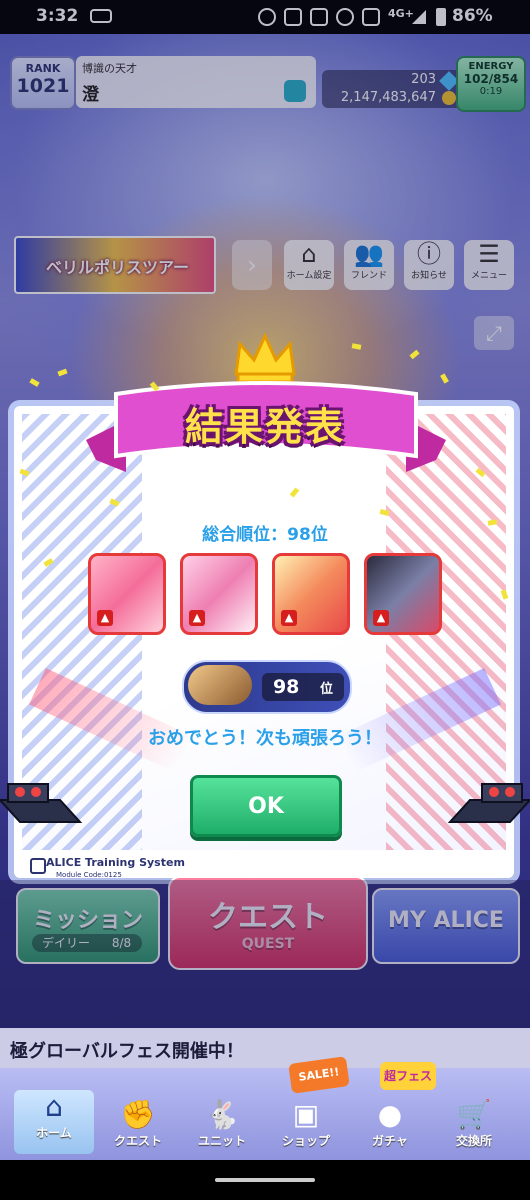 Image resolution: width=530 pixels, height=1200 pixels. I want to click on avatar, so click(220, 685).